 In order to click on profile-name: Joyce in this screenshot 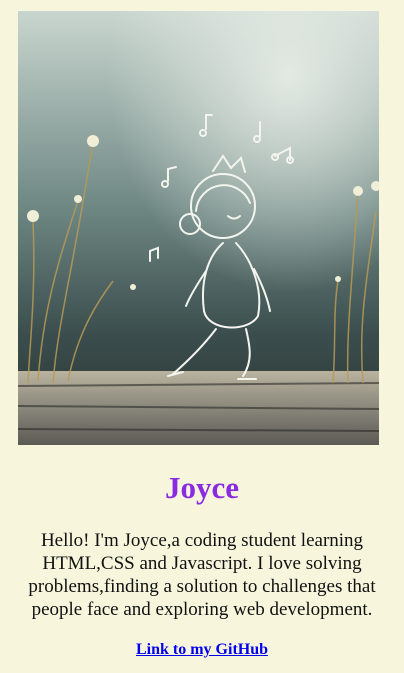, I will do `click(202, 487)`.